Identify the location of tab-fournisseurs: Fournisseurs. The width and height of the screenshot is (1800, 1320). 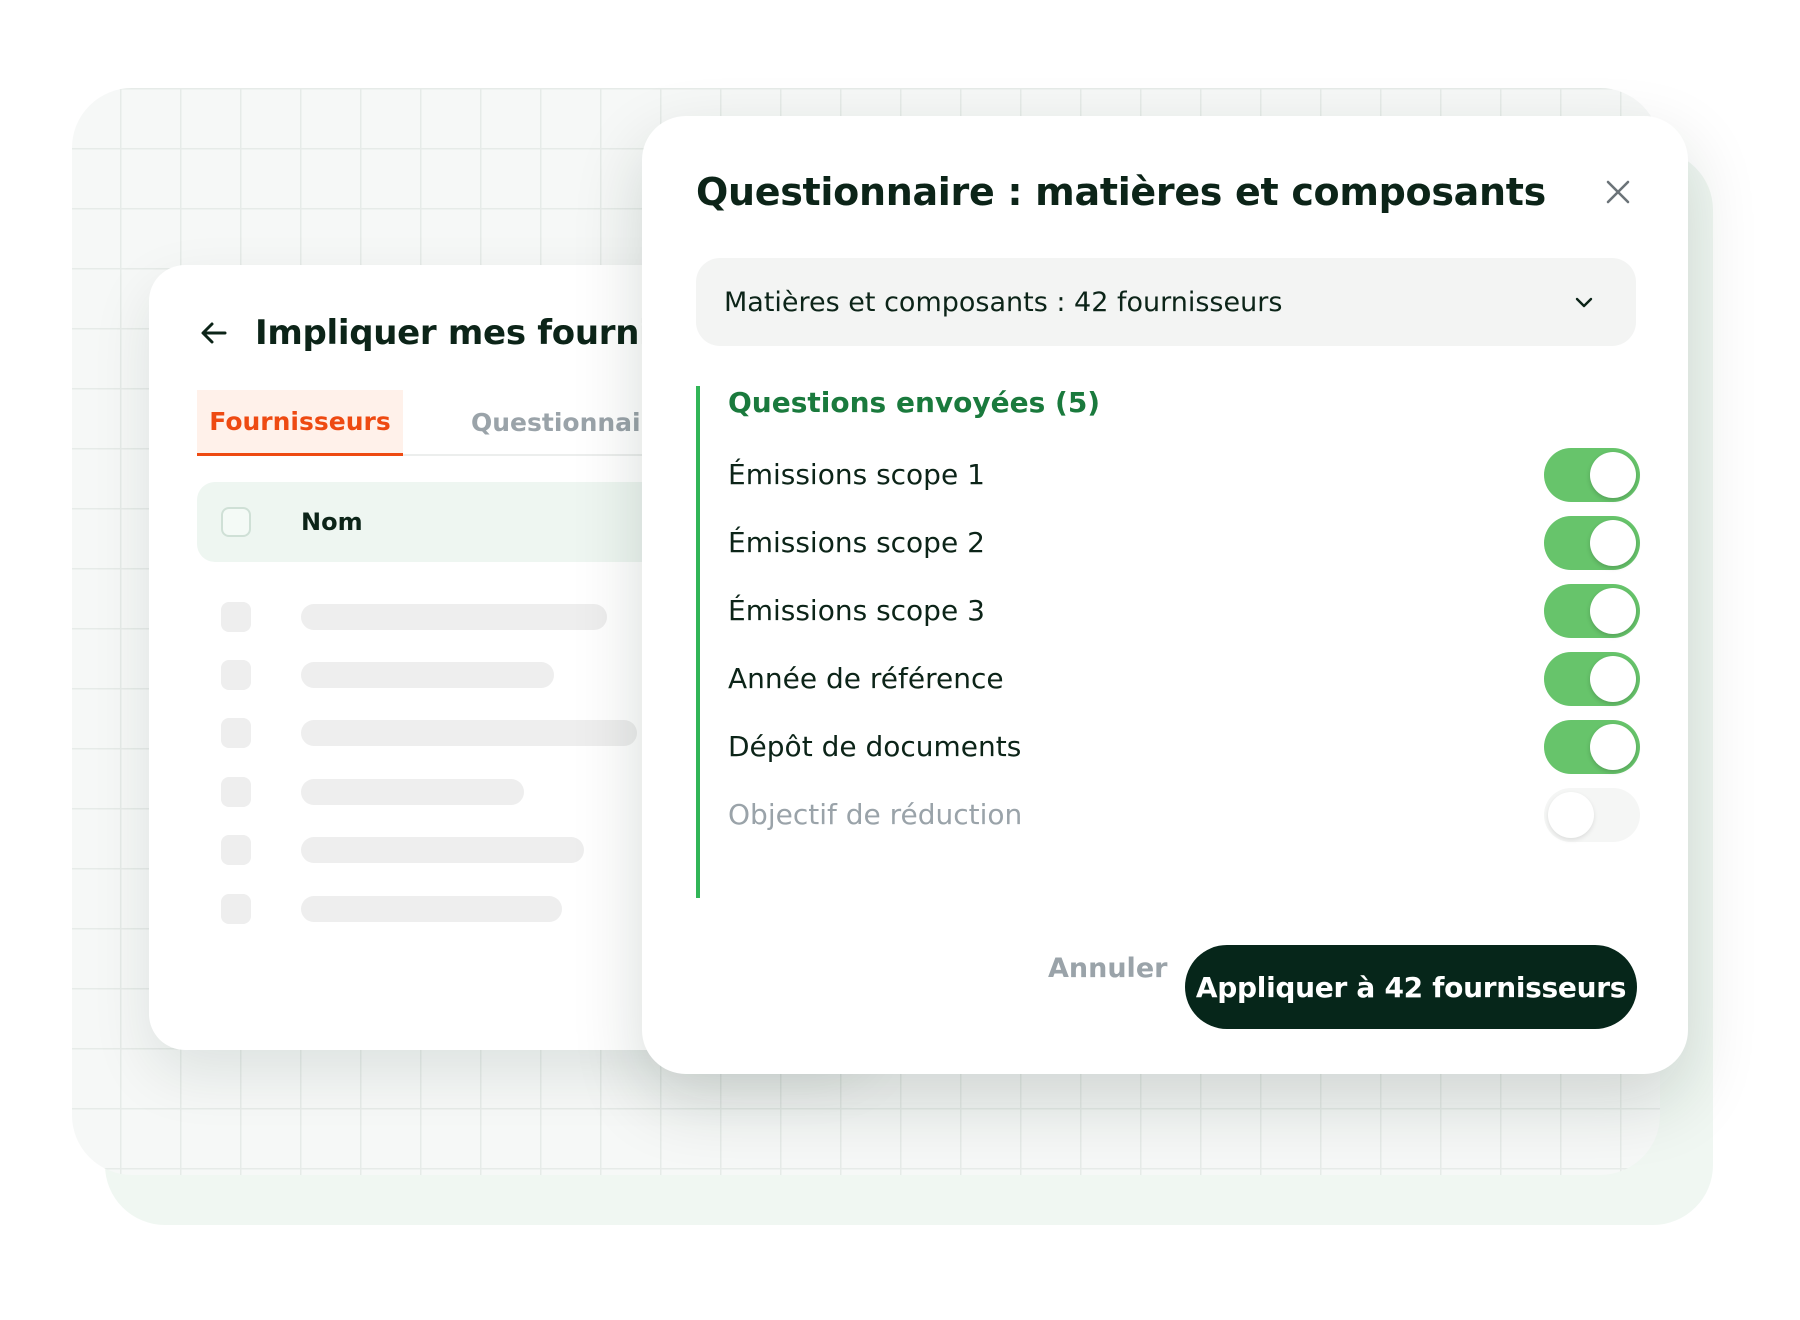
(300, 423).